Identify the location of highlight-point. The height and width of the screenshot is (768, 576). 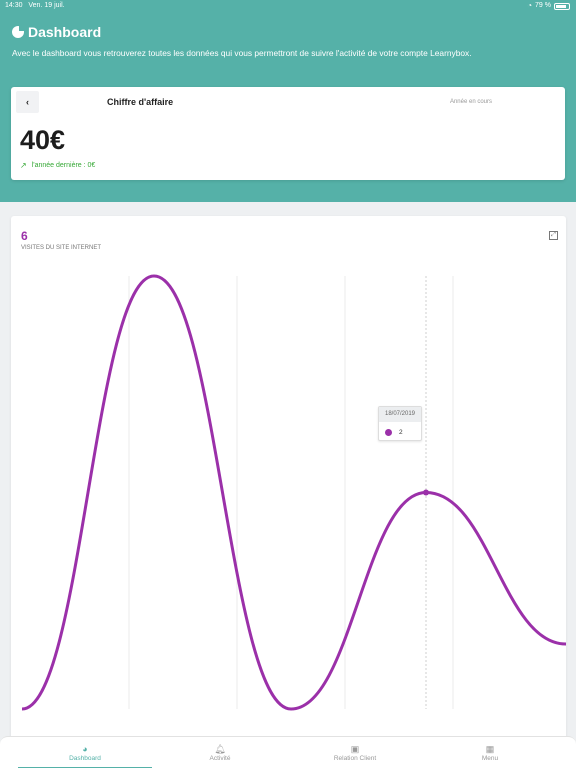
(426, 492).